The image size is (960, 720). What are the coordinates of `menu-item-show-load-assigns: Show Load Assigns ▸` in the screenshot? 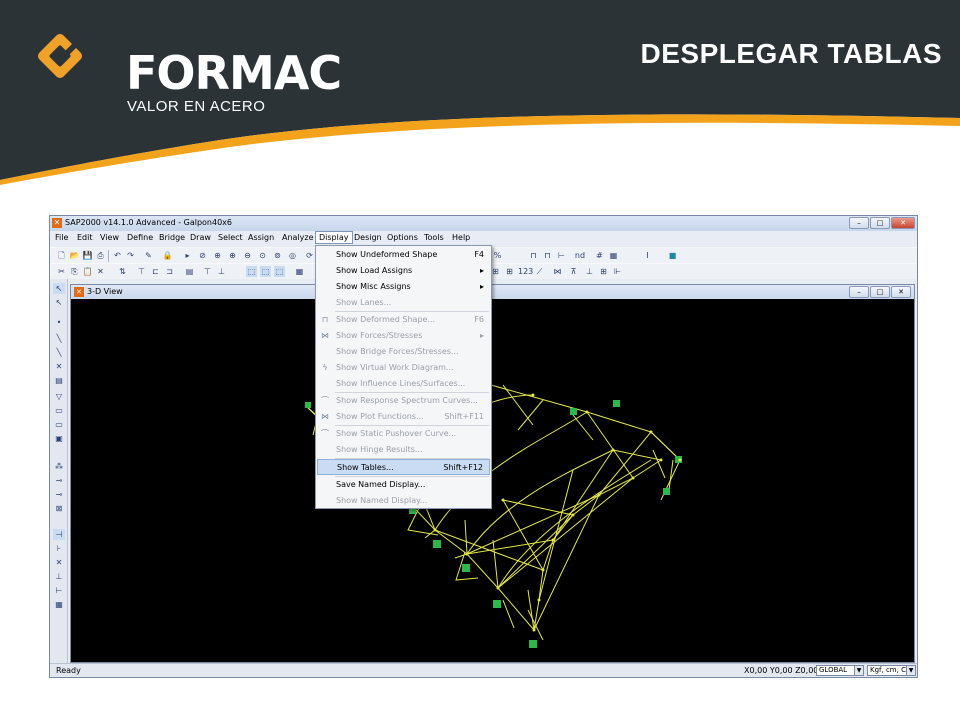 It's located at (403, 271).